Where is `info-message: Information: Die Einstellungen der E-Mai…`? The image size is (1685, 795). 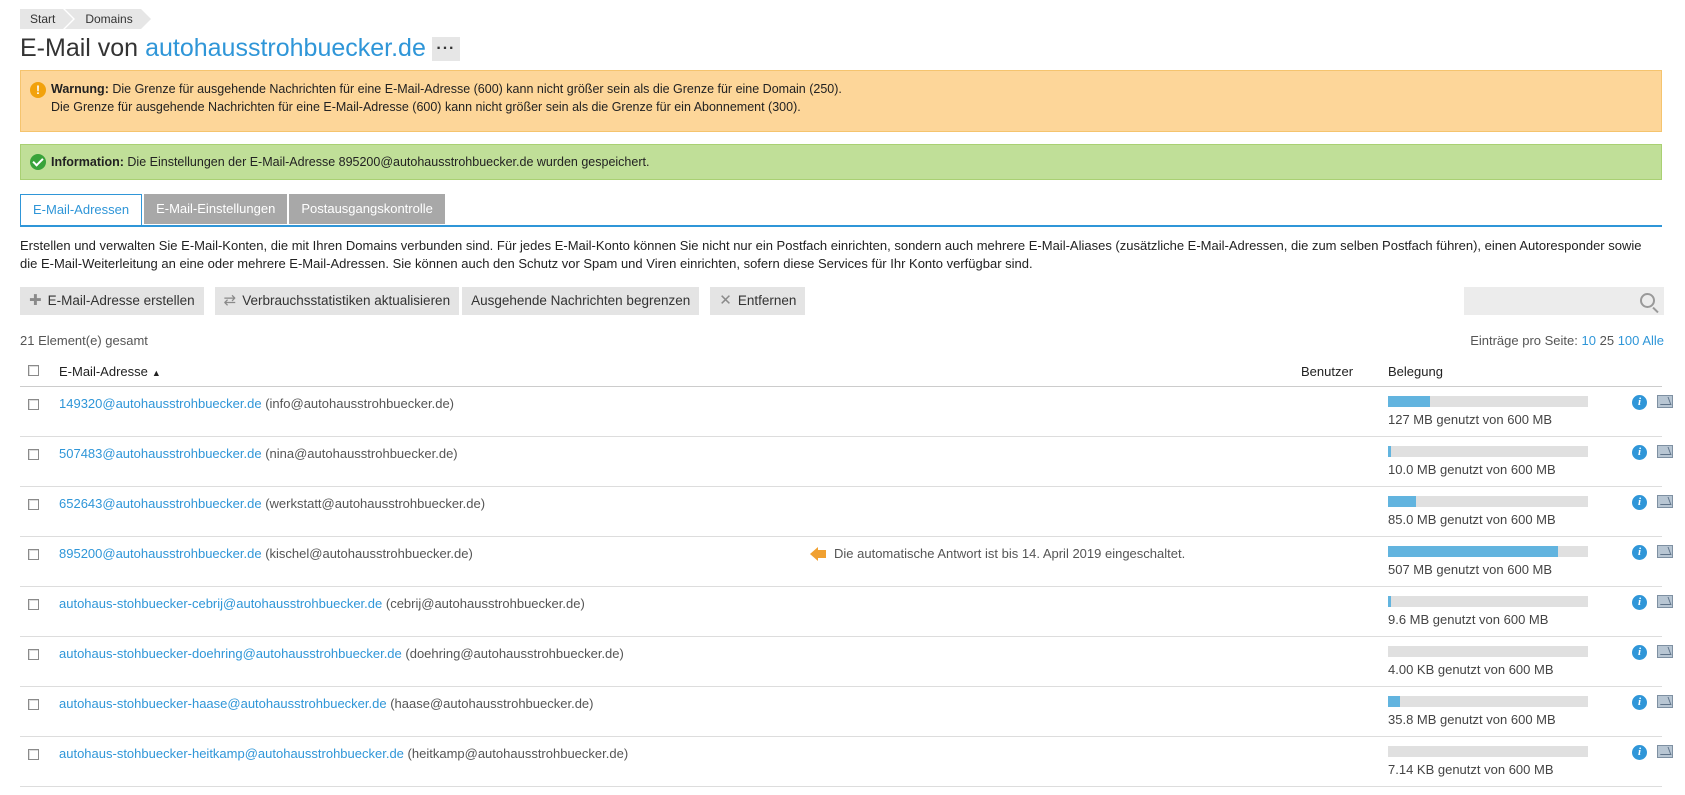 info-message: Information: Die Einstellungen der E-Mai… is located at coordinates (841, 162).